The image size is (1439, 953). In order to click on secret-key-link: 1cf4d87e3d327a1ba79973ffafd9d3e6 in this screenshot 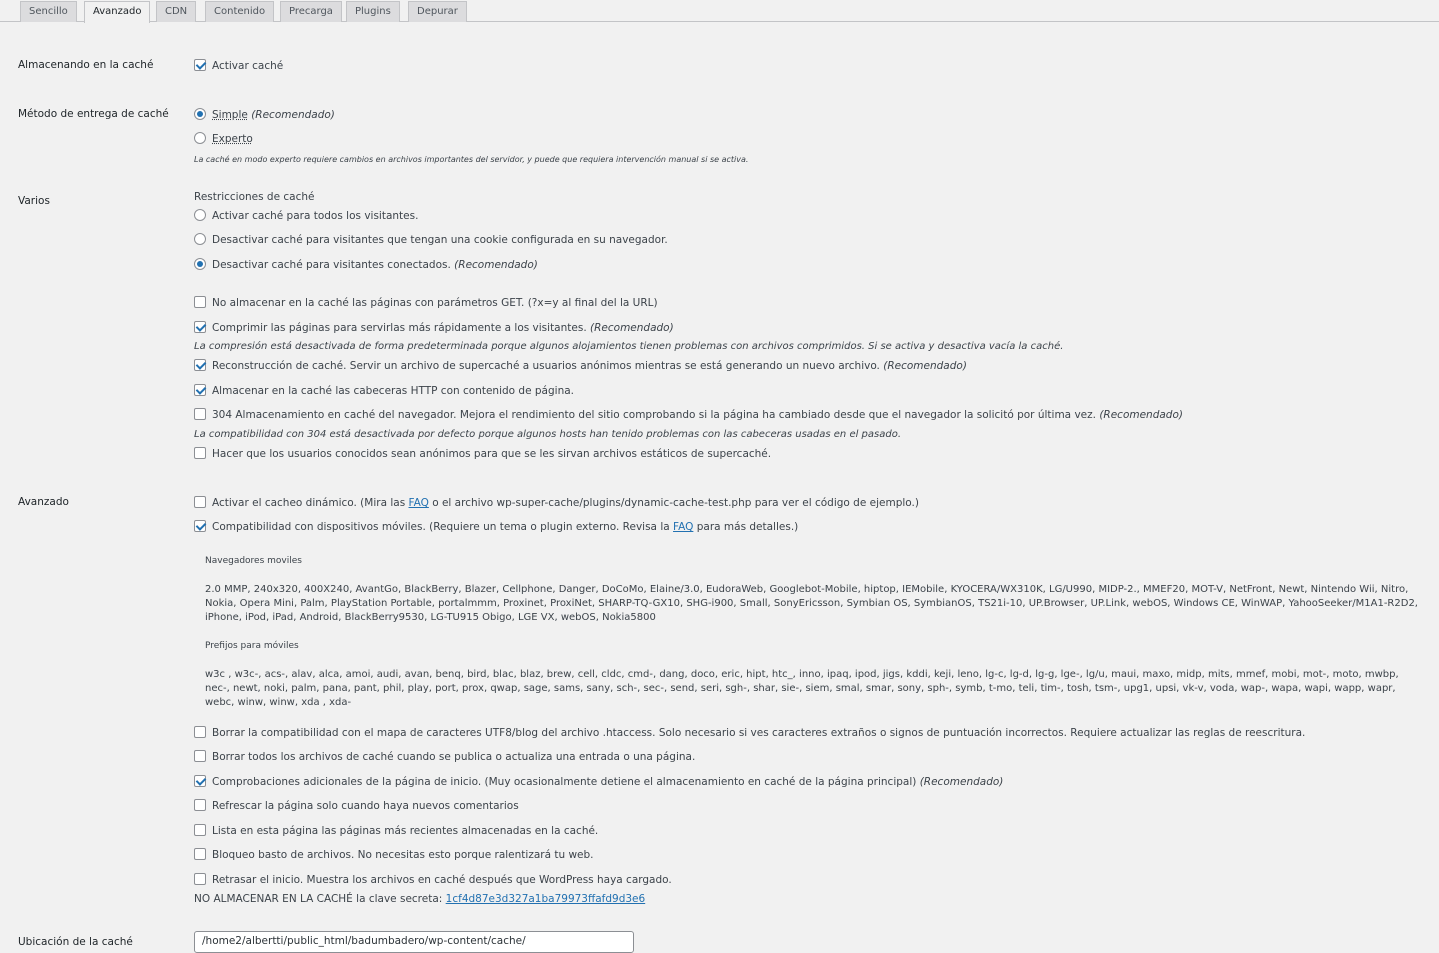, I will do `click(546, 899)`.